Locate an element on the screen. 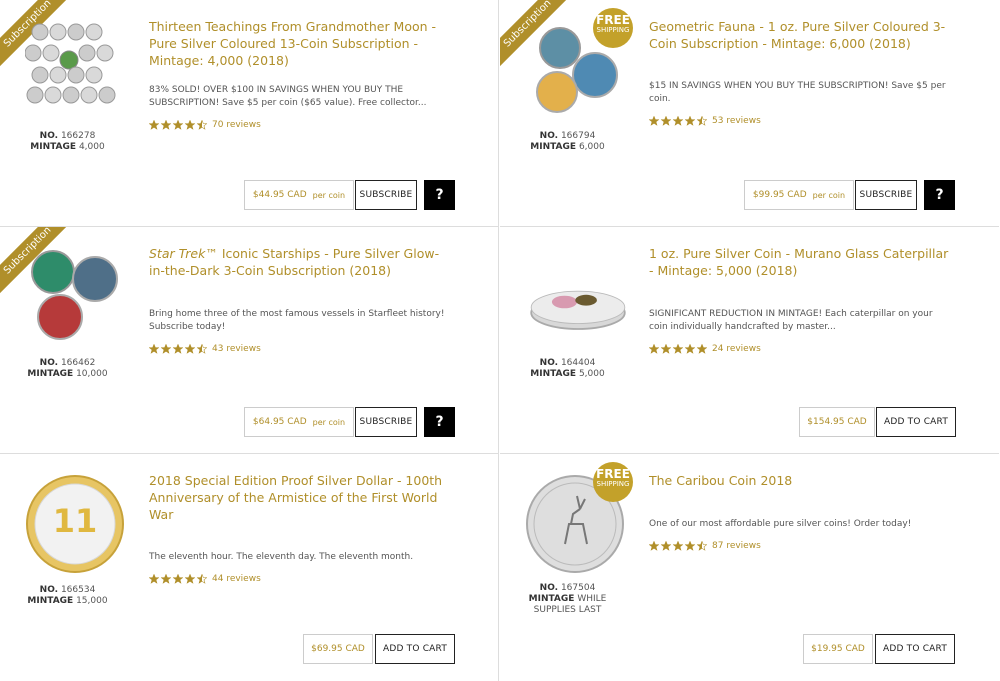  product-meta: NO. 166462 MINTAGE 10,000 is located at coordinates (67, 369).